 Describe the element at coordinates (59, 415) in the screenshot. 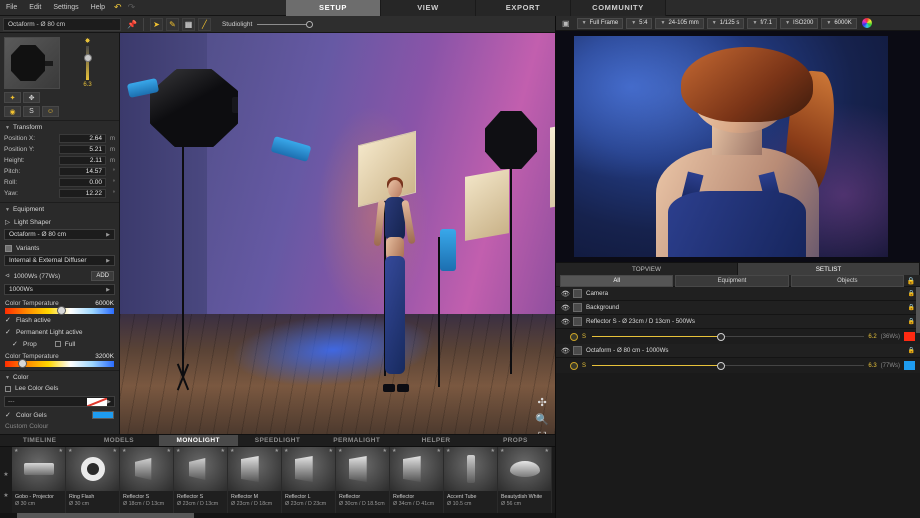

I see `color-gels-checkbox: ✓ Color Gels` at that location.